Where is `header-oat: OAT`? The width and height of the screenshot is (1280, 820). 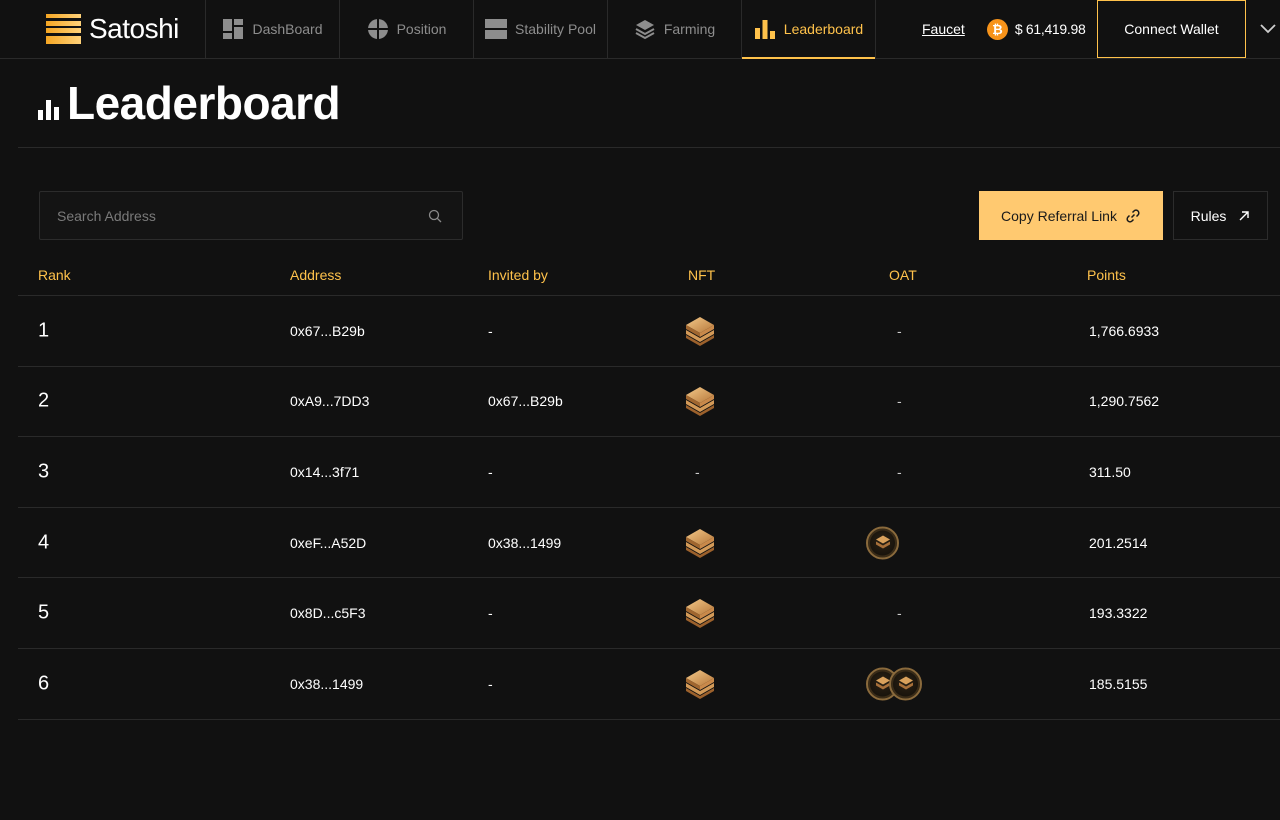
header-oat: OAT is located at coordinates (903, 275).